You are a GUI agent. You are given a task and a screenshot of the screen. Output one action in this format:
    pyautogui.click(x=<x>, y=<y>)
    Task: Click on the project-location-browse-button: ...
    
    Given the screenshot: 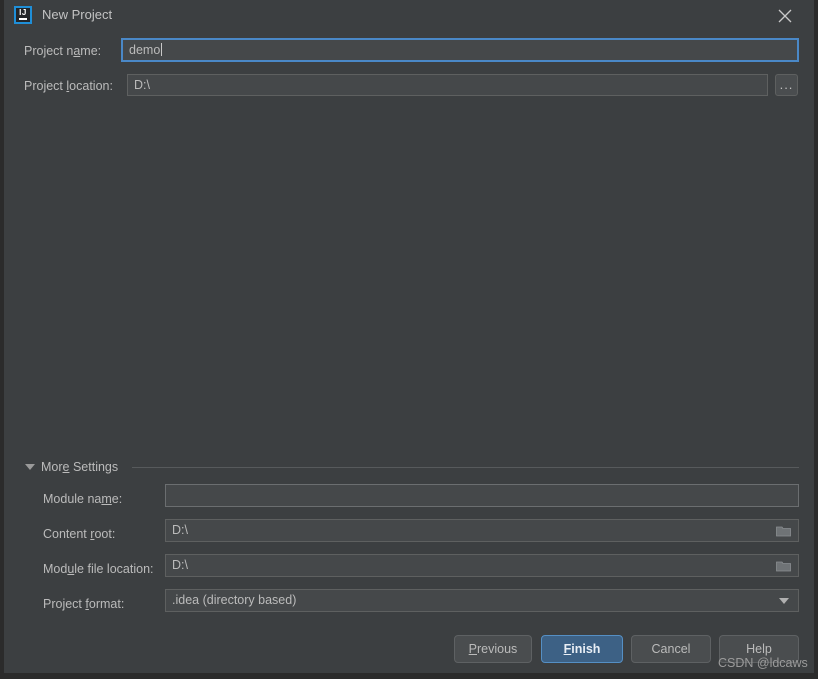 What is the action you would take?
    pyautogui.click(x=786, y=85)
    